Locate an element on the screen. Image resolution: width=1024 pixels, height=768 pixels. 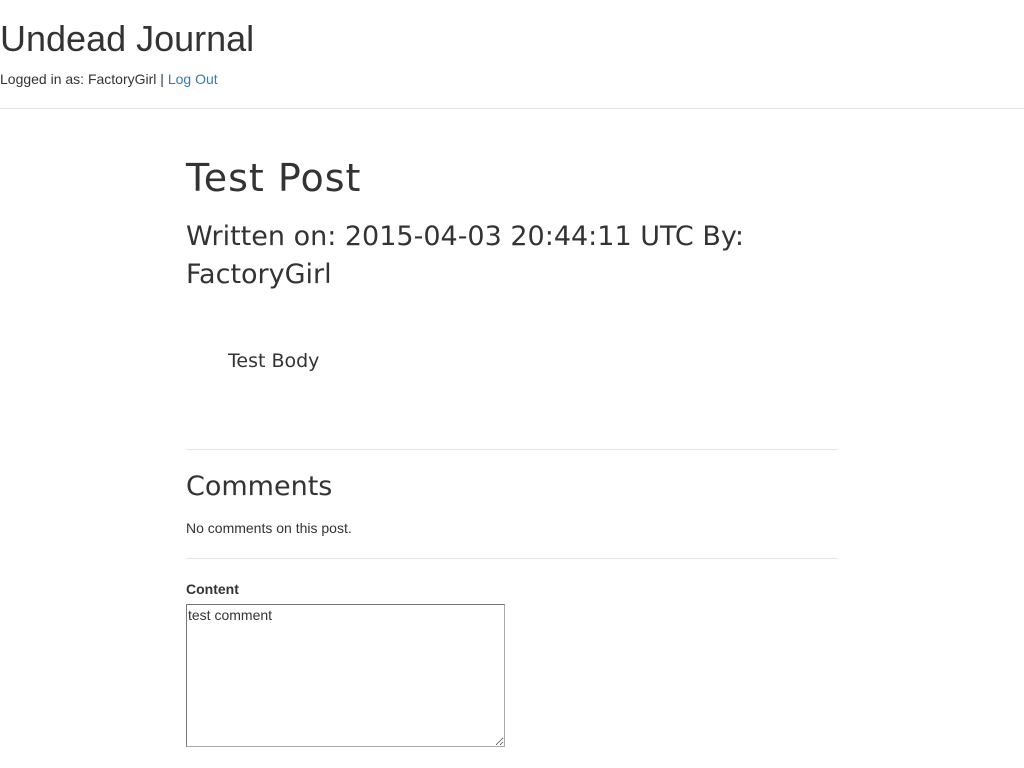
comments-heading: Comments is located at coordinates (259, 486).